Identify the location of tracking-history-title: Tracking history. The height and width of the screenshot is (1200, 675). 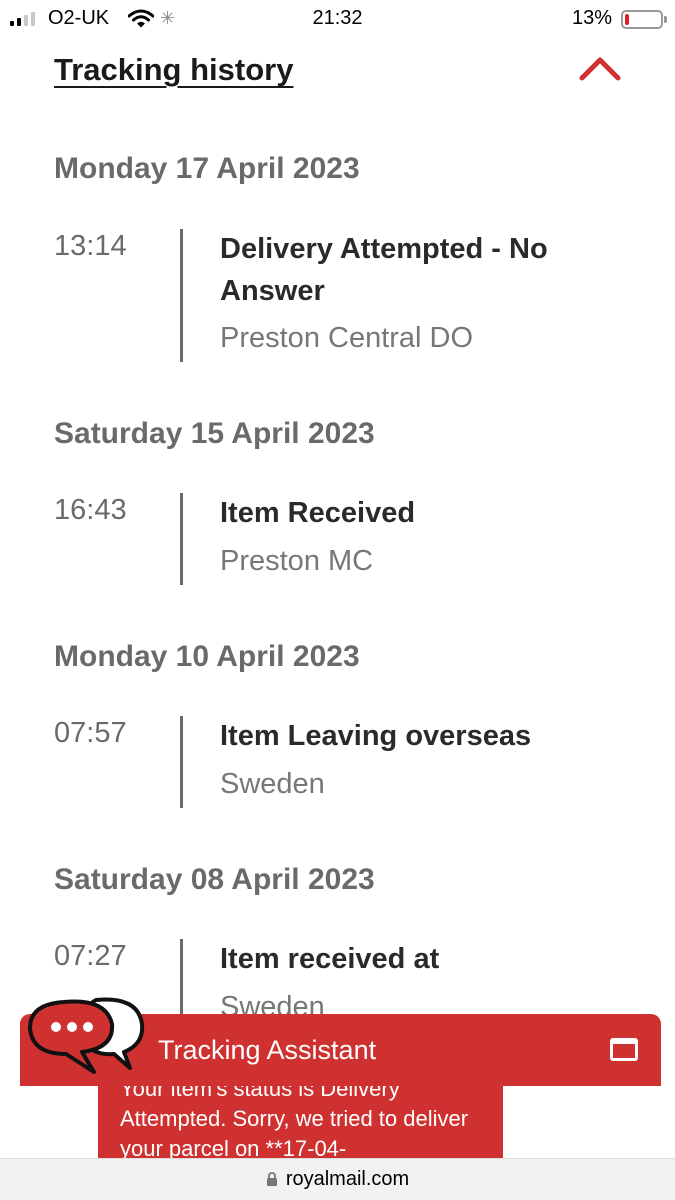
(173, 70).